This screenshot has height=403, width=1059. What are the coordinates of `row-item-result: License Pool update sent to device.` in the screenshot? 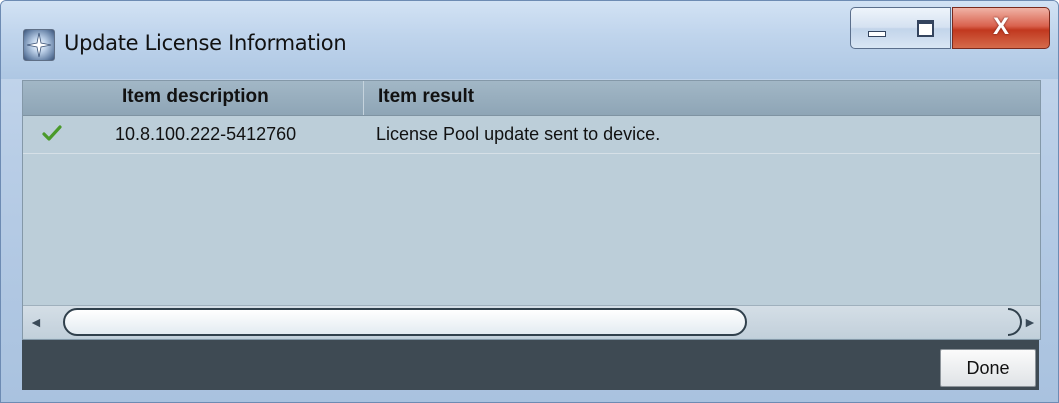 It's located at (518, 134).